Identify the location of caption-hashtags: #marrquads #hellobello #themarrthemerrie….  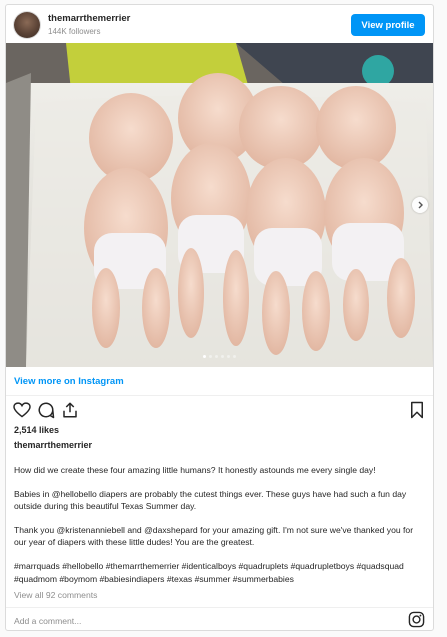
(209, 572).